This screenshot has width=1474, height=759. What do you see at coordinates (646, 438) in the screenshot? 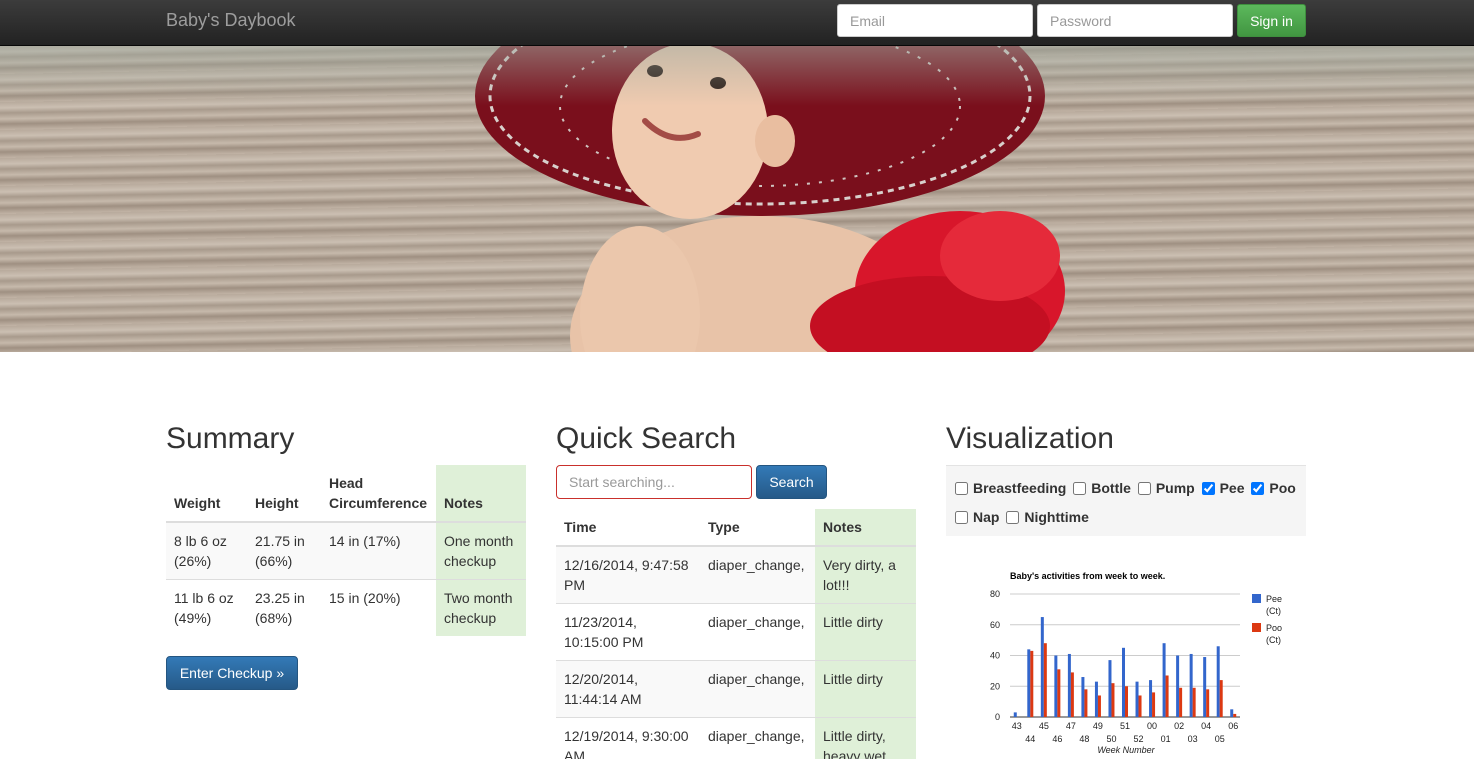
I see `quick-search-title: Quick Search` at bounding box center [646, 438].